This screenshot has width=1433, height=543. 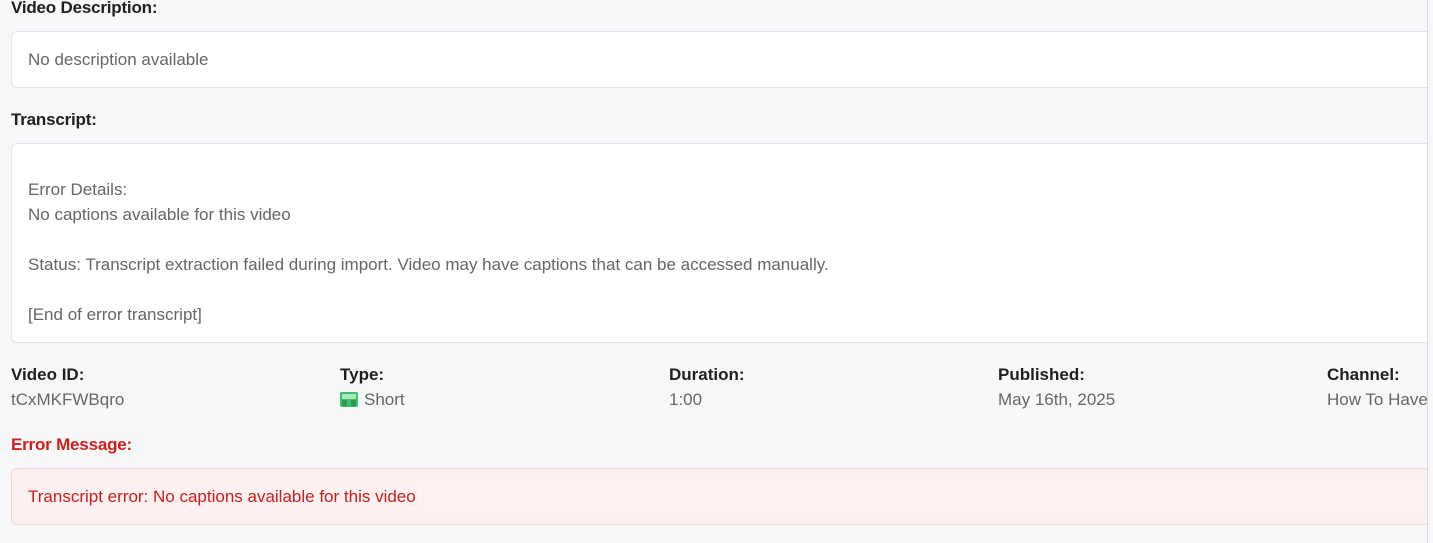 What do you see at coordinates (161, 388) in the screenshot?
I see `meta-video-id: Video ID: tCxMKFWBqro` at bounding box center [161, 388].